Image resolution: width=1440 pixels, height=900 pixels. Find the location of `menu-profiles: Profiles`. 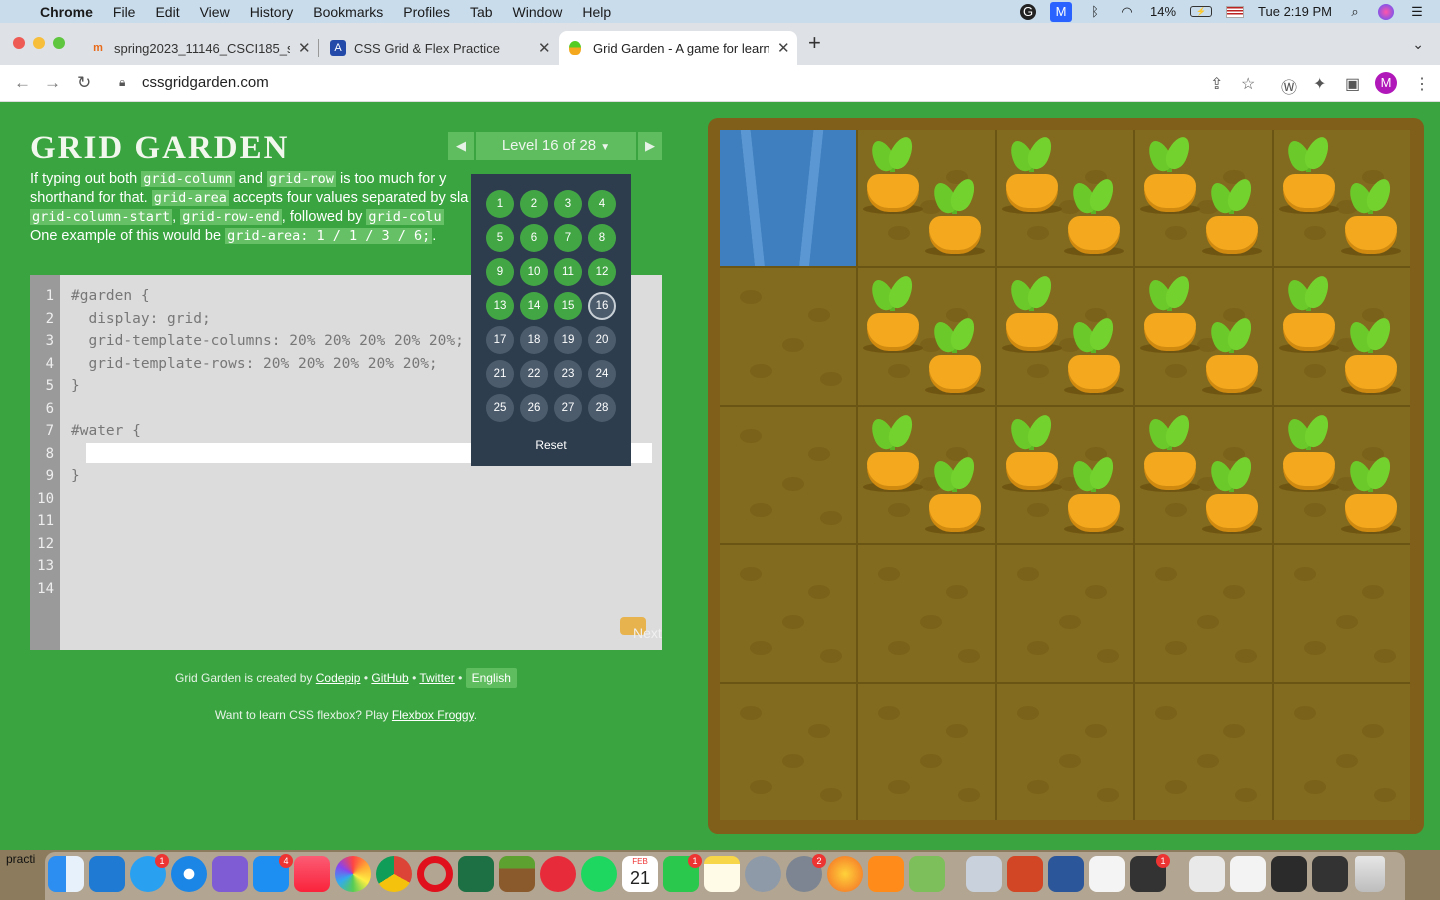

menu-profiles: Profiles is located at coordinates (426, 12).